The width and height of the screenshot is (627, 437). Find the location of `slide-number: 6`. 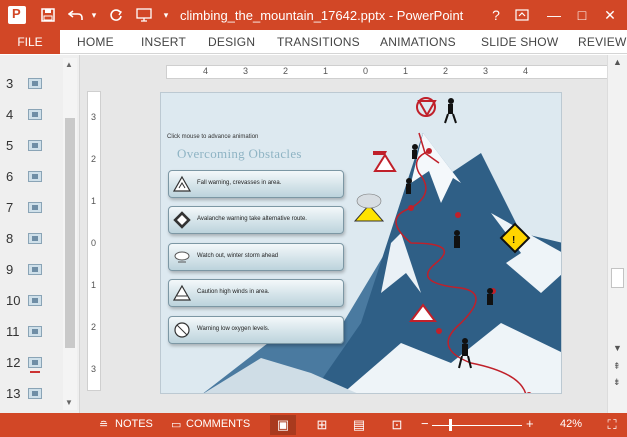

slide-number: 6 is located at coordinates (10, 176).